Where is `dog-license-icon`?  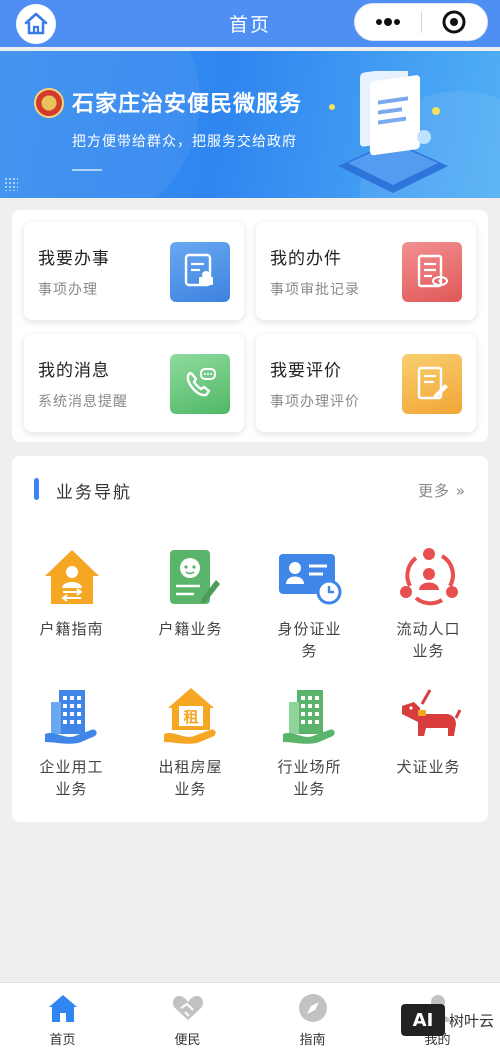
dog-license-icon is located at coordinates (429, 715).